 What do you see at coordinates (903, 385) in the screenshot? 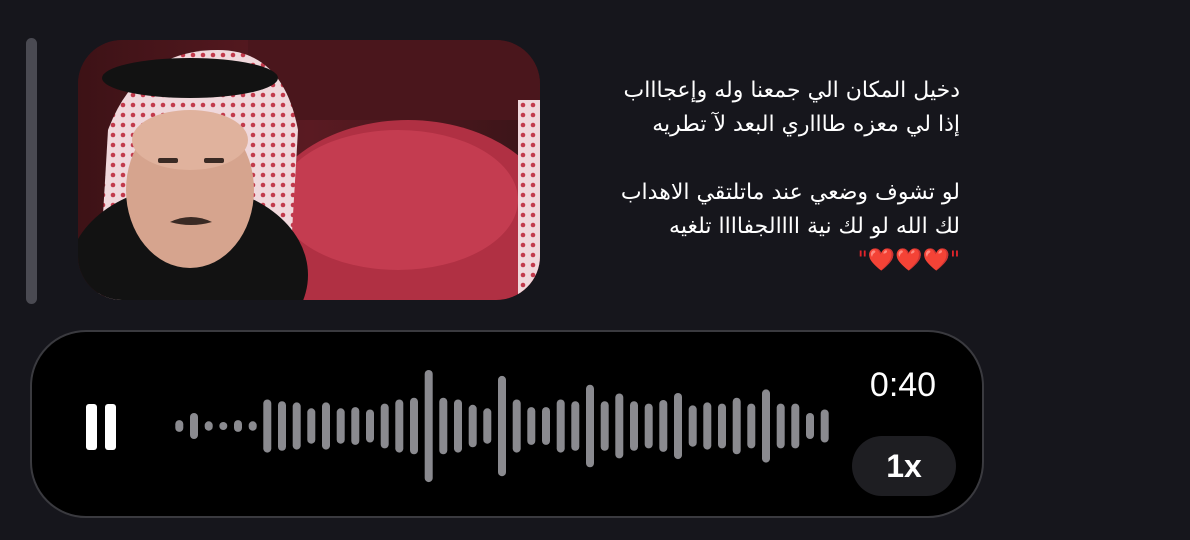
I see `duration-label: 0:40` at bounding box center [903, 385].